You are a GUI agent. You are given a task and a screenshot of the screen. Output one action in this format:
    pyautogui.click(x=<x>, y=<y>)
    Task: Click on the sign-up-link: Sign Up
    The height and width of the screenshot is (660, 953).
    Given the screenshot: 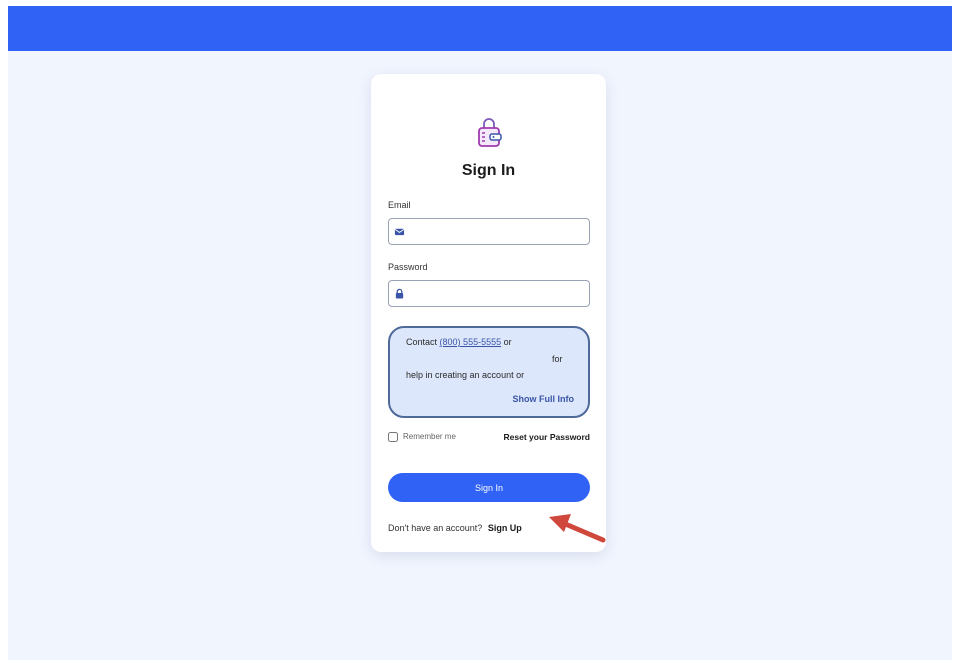 What is the action you would take?
    pyautogui.click(x=505, y=528)
    